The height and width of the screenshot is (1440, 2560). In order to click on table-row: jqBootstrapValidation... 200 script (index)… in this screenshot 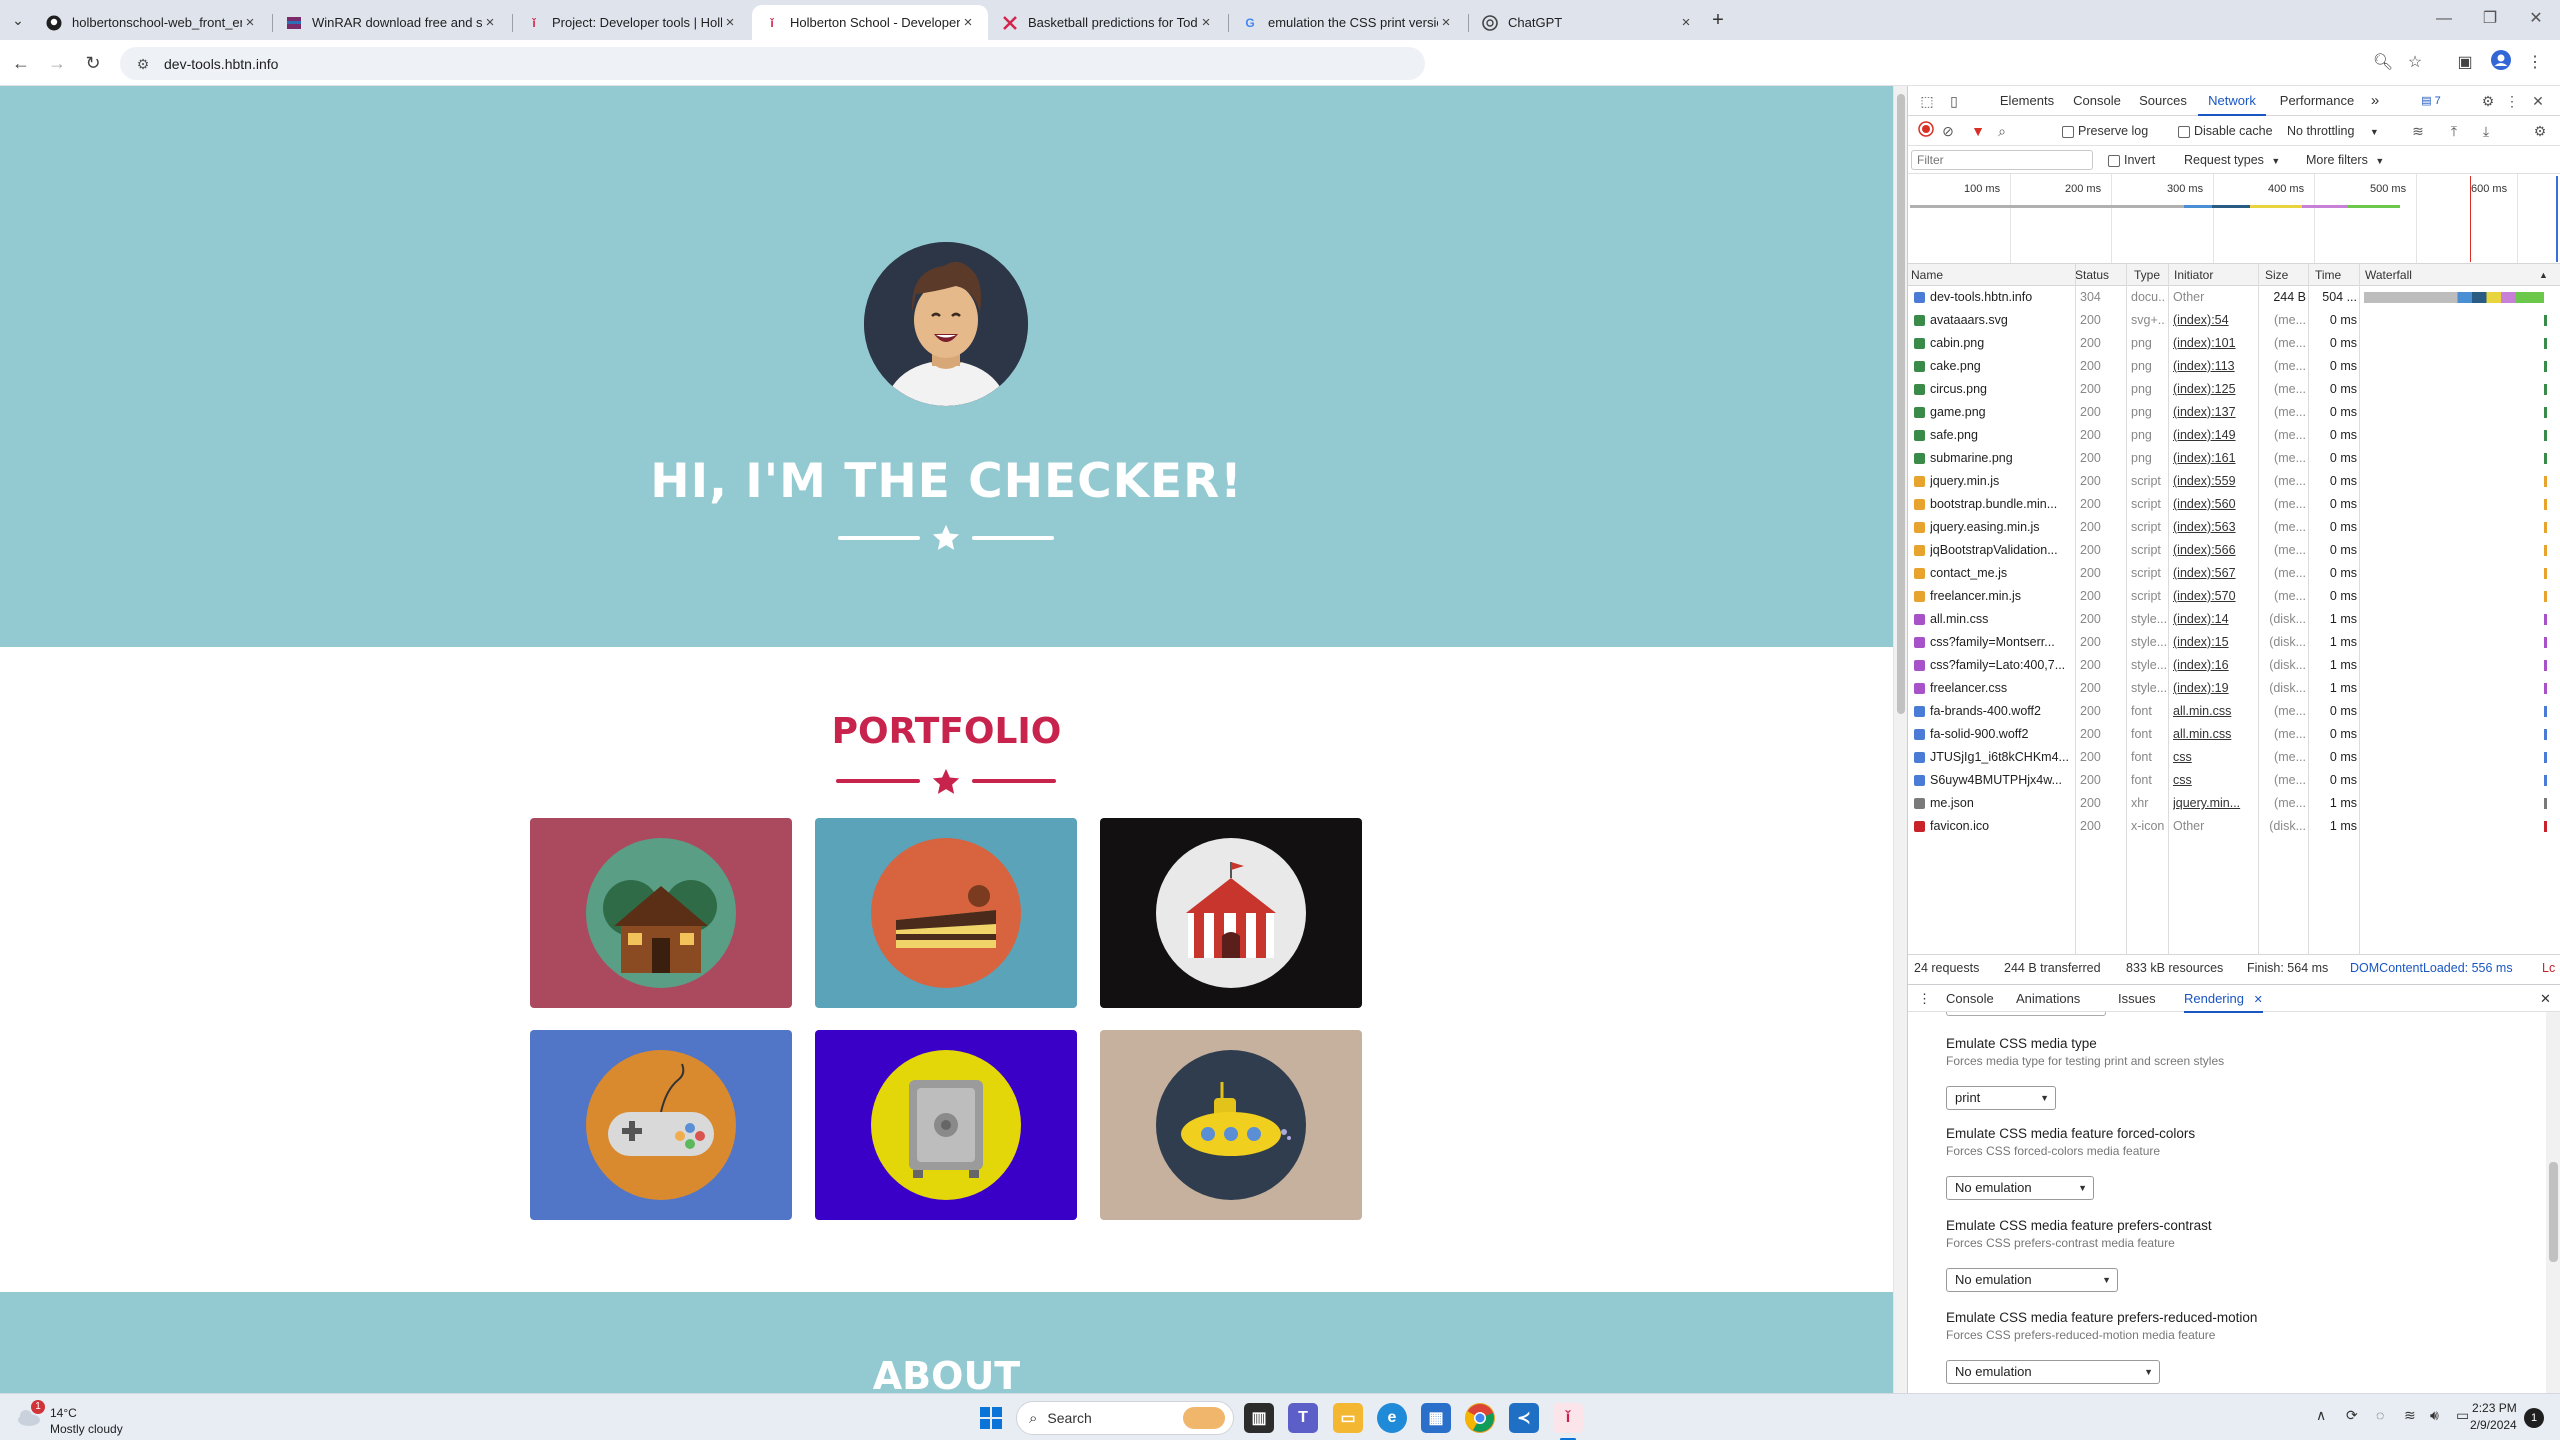, I will do `click(2234, 550)`.